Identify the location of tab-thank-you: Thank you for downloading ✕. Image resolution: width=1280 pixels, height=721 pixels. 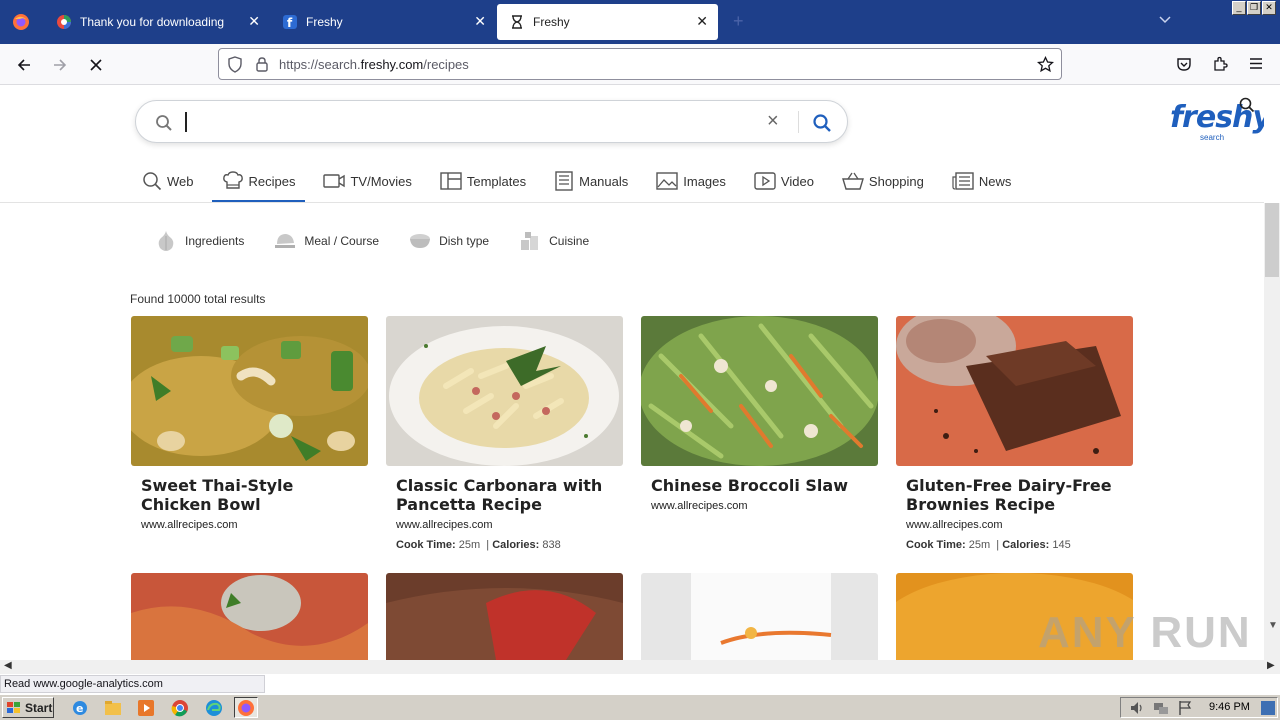
(157, 22).